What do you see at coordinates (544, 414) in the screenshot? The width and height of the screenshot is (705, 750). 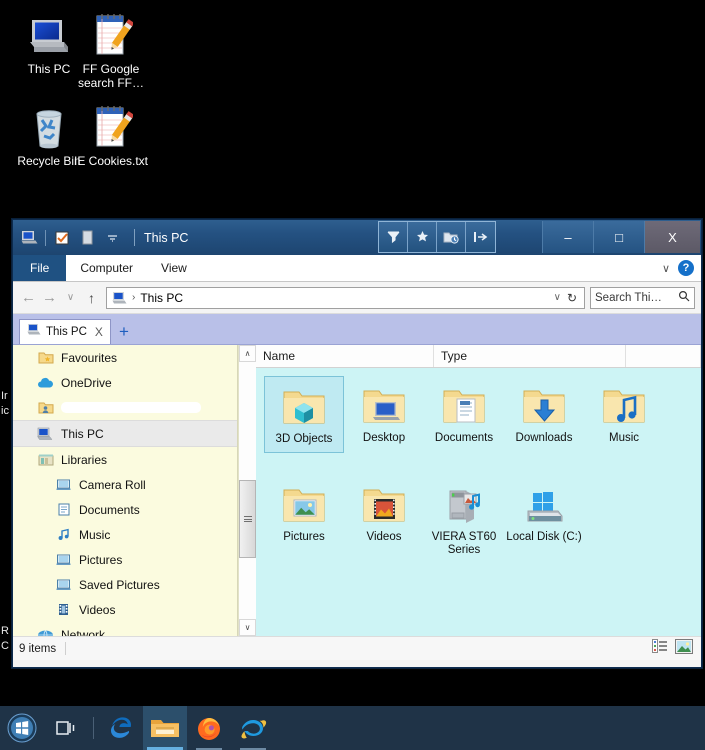 I see `file-item-downloads: Downloads` at bounding box center [544, 414].